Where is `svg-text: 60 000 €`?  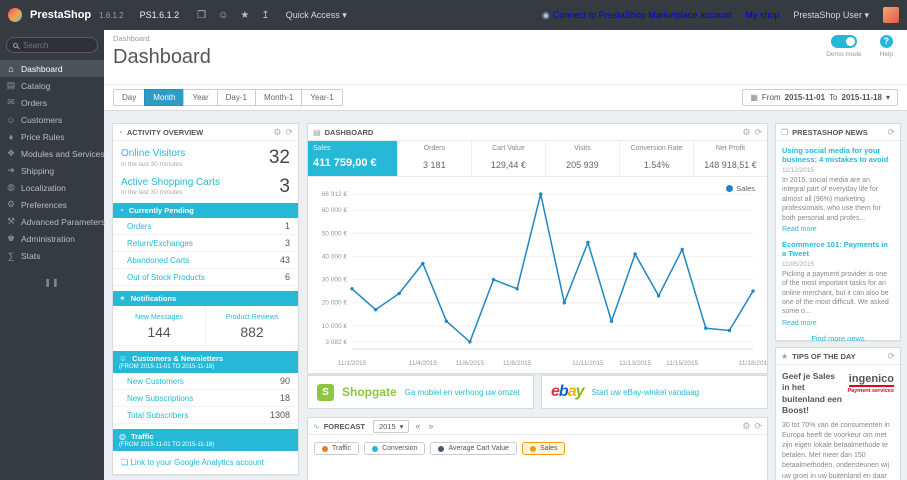 svg-text: 60 000 € is located at coordinates (335, 210).